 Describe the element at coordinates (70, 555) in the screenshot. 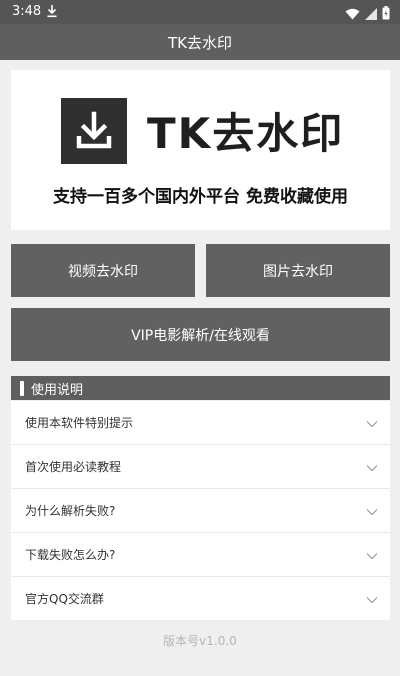

I see `faq-item-label: 下载失败怎么办?` at that location.